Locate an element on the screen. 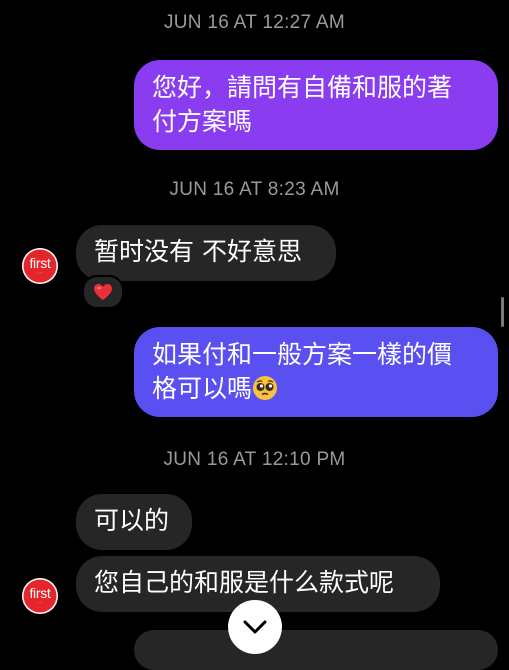 Image resolution: width=509 pixels, height=670 pixels. outgoing-message: 如果付和一般方案一樣的價 格可以嗎 is located at coordinates (316, 372).